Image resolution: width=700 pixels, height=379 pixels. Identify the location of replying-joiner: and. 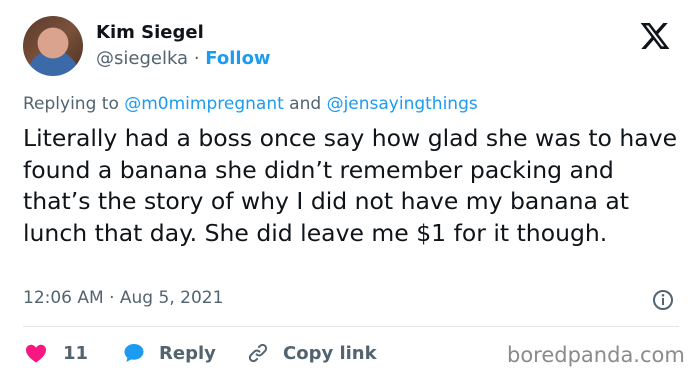
(305, 104).